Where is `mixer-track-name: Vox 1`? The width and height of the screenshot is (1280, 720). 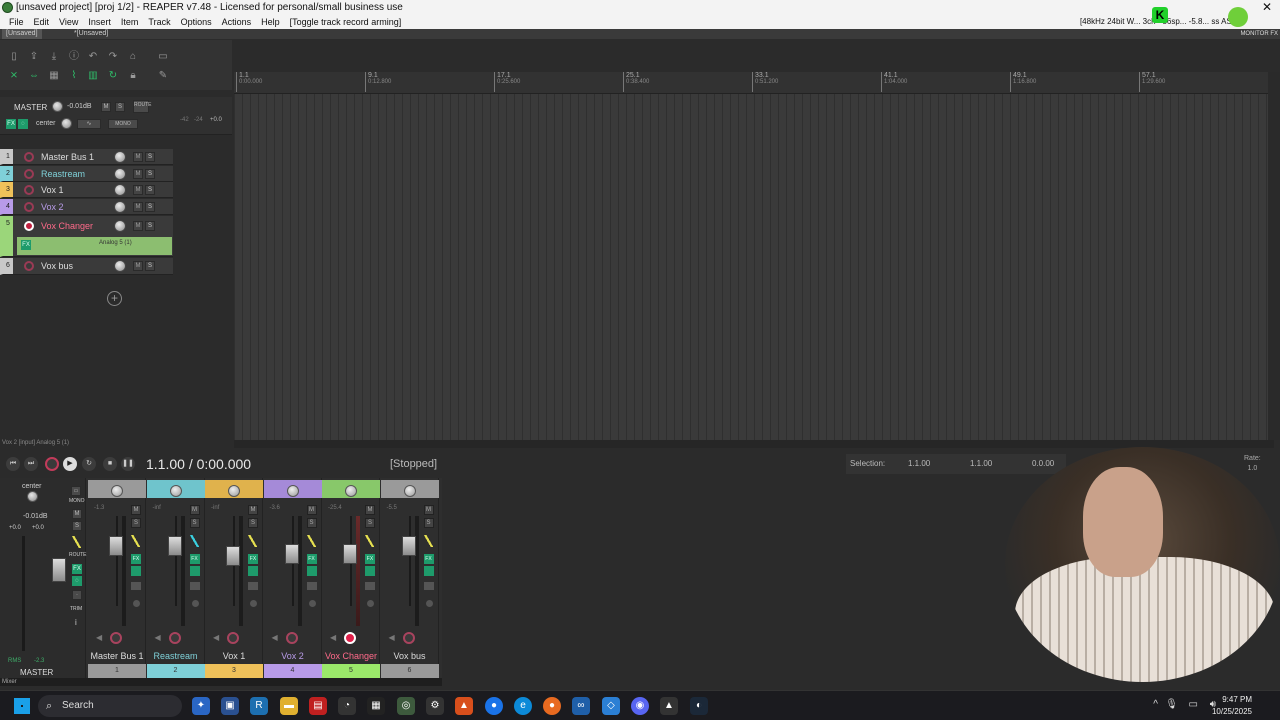 mixer-track-name: Vox 1 is located at coordinates (234, 656).